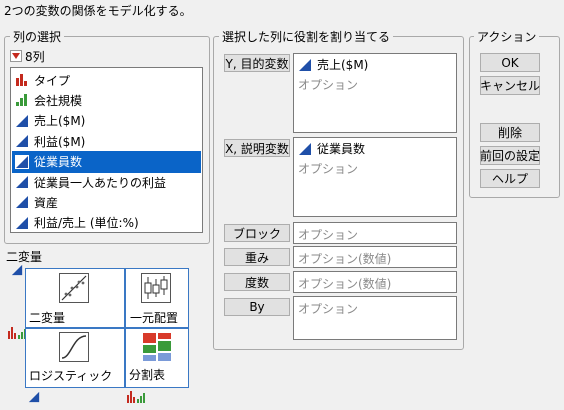 The height and width of the screenshot is (410, 564). What do you see at coordinates (21, 80) in the screenshot?
I see `nominal-bar-icon` at bounding box center [21, 80].